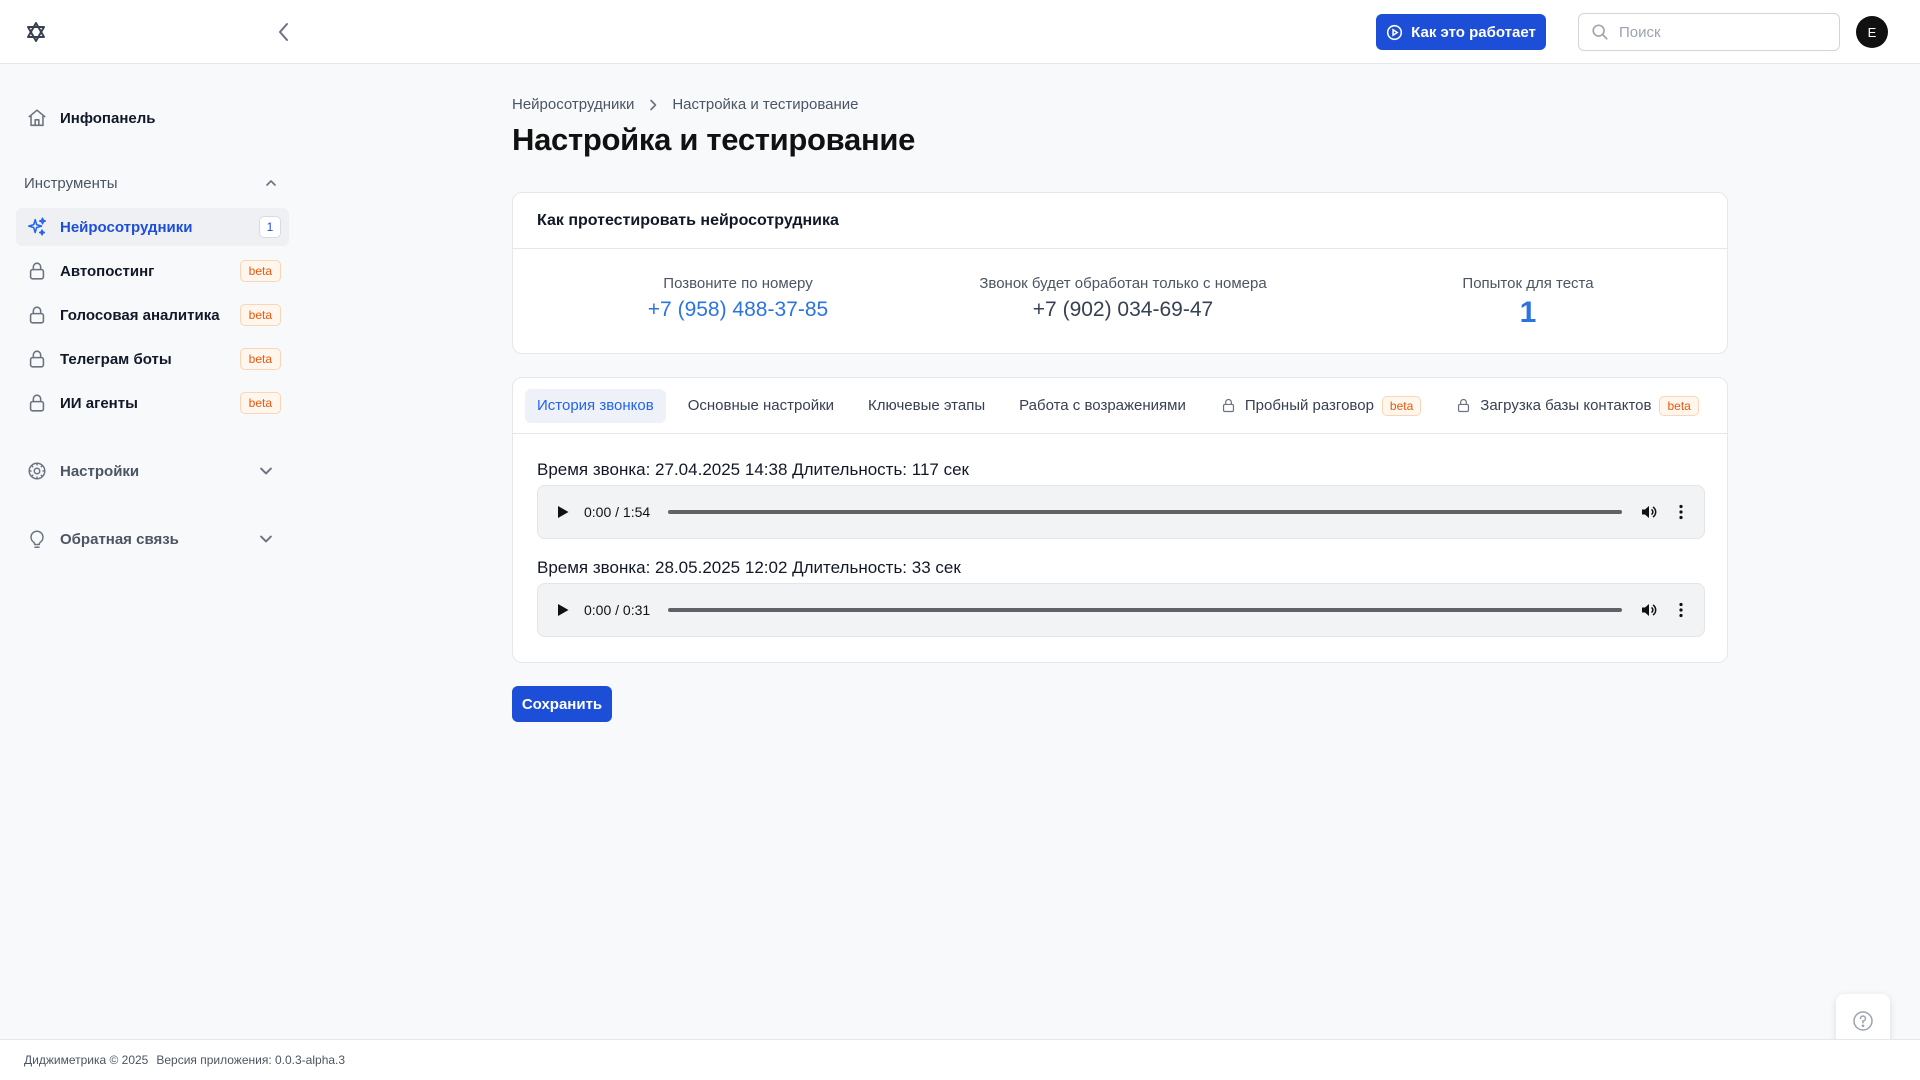 This screenshot has height=1080, width=1920. I want to click on count-badge: 1, so click(270, 227).